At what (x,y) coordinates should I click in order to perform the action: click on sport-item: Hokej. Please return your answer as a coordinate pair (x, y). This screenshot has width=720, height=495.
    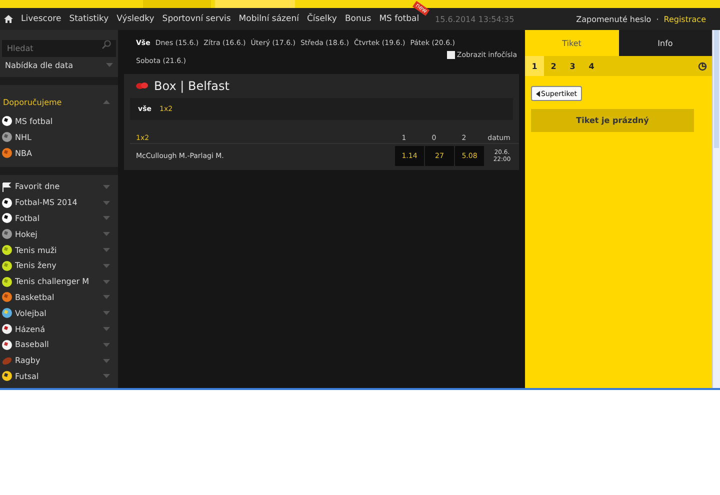
    Looking at the image, I should click on (59, 234).